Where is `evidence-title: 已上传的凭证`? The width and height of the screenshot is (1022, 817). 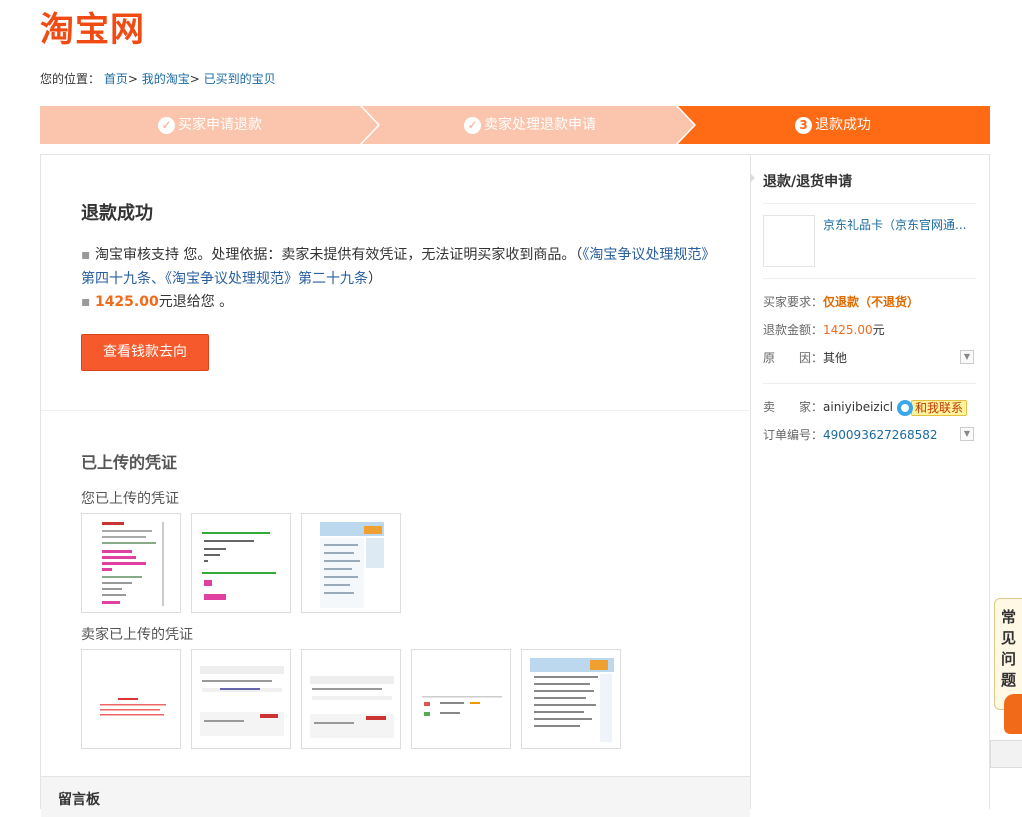
evidence-title: 已上传的凭证 is located at coordinates (129, 462).